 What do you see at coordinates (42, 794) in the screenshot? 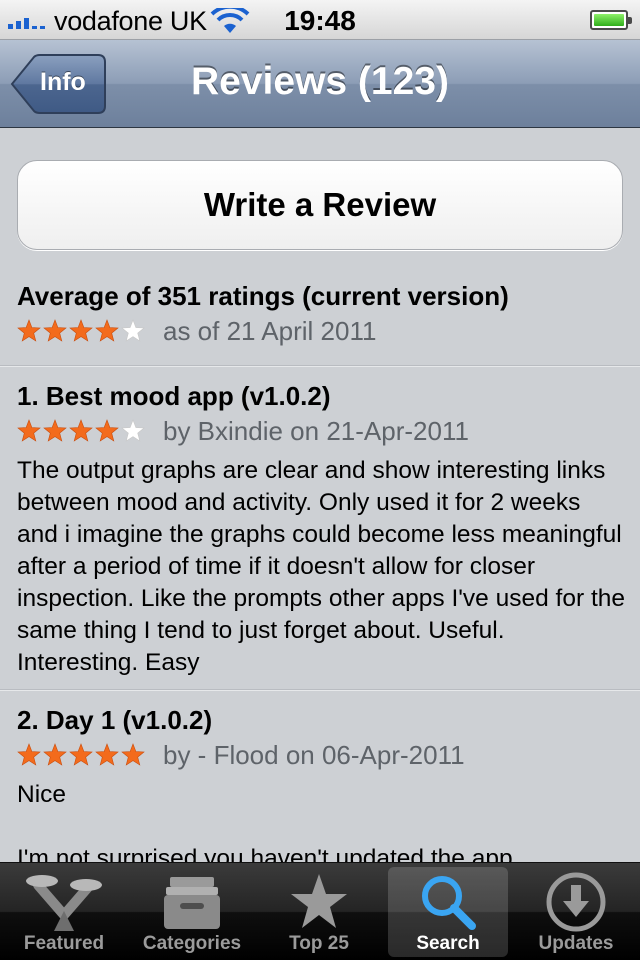
I see `review-body-line: Nice` at bounding box center [42, 794].